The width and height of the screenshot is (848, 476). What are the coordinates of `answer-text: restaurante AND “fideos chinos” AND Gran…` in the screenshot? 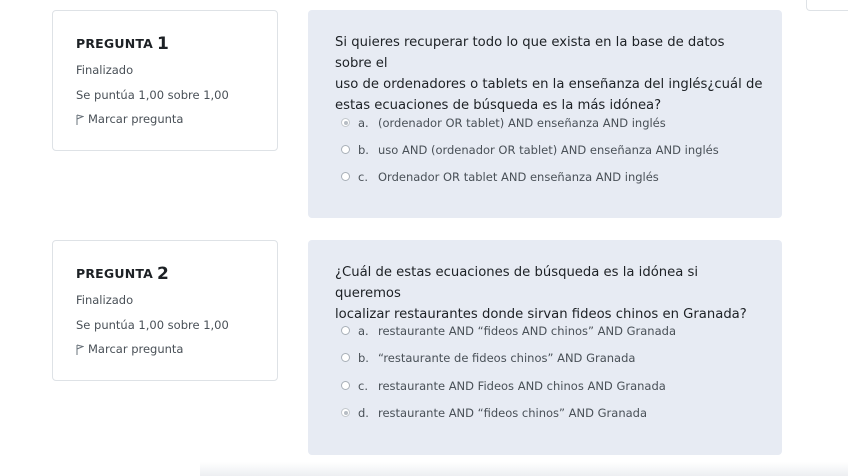 It's located at (513, 413).